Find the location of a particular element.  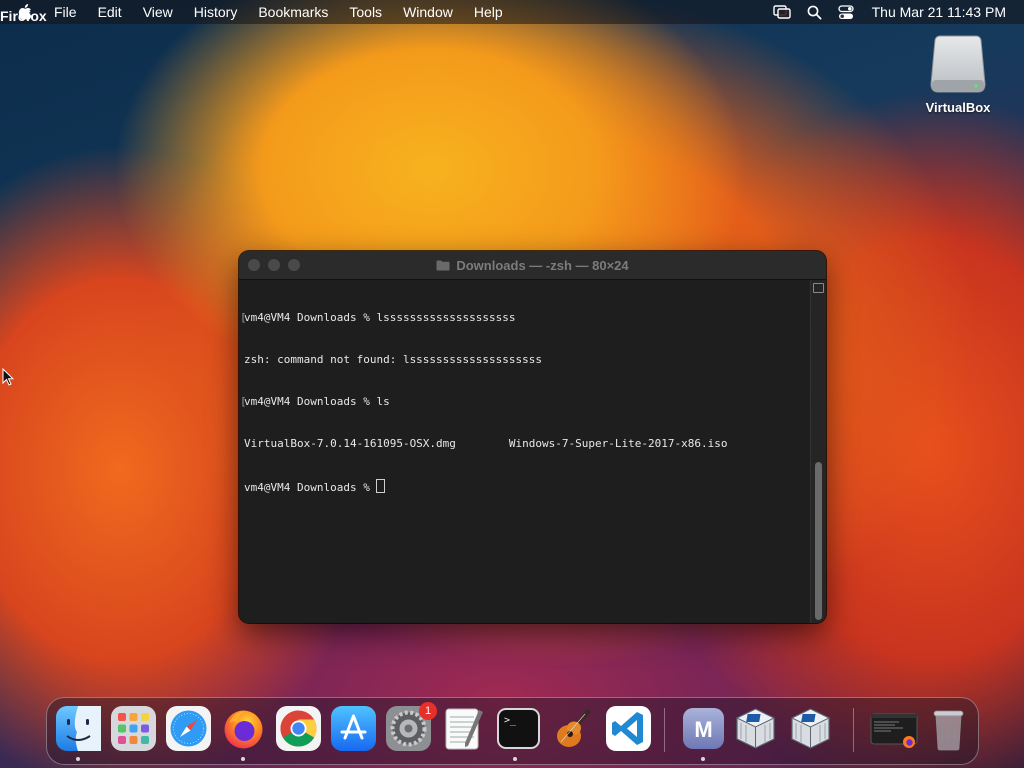

terminal-scrollbar is located at coordinates (818, 451).